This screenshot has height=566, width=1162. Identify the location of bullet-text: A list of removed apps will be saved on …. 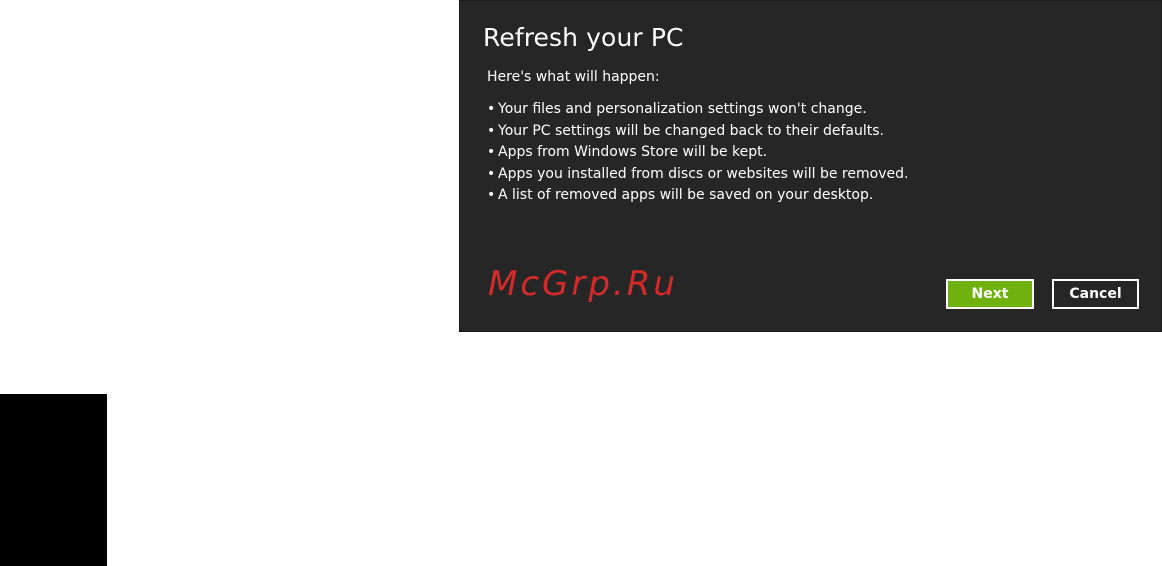
(686, 195).